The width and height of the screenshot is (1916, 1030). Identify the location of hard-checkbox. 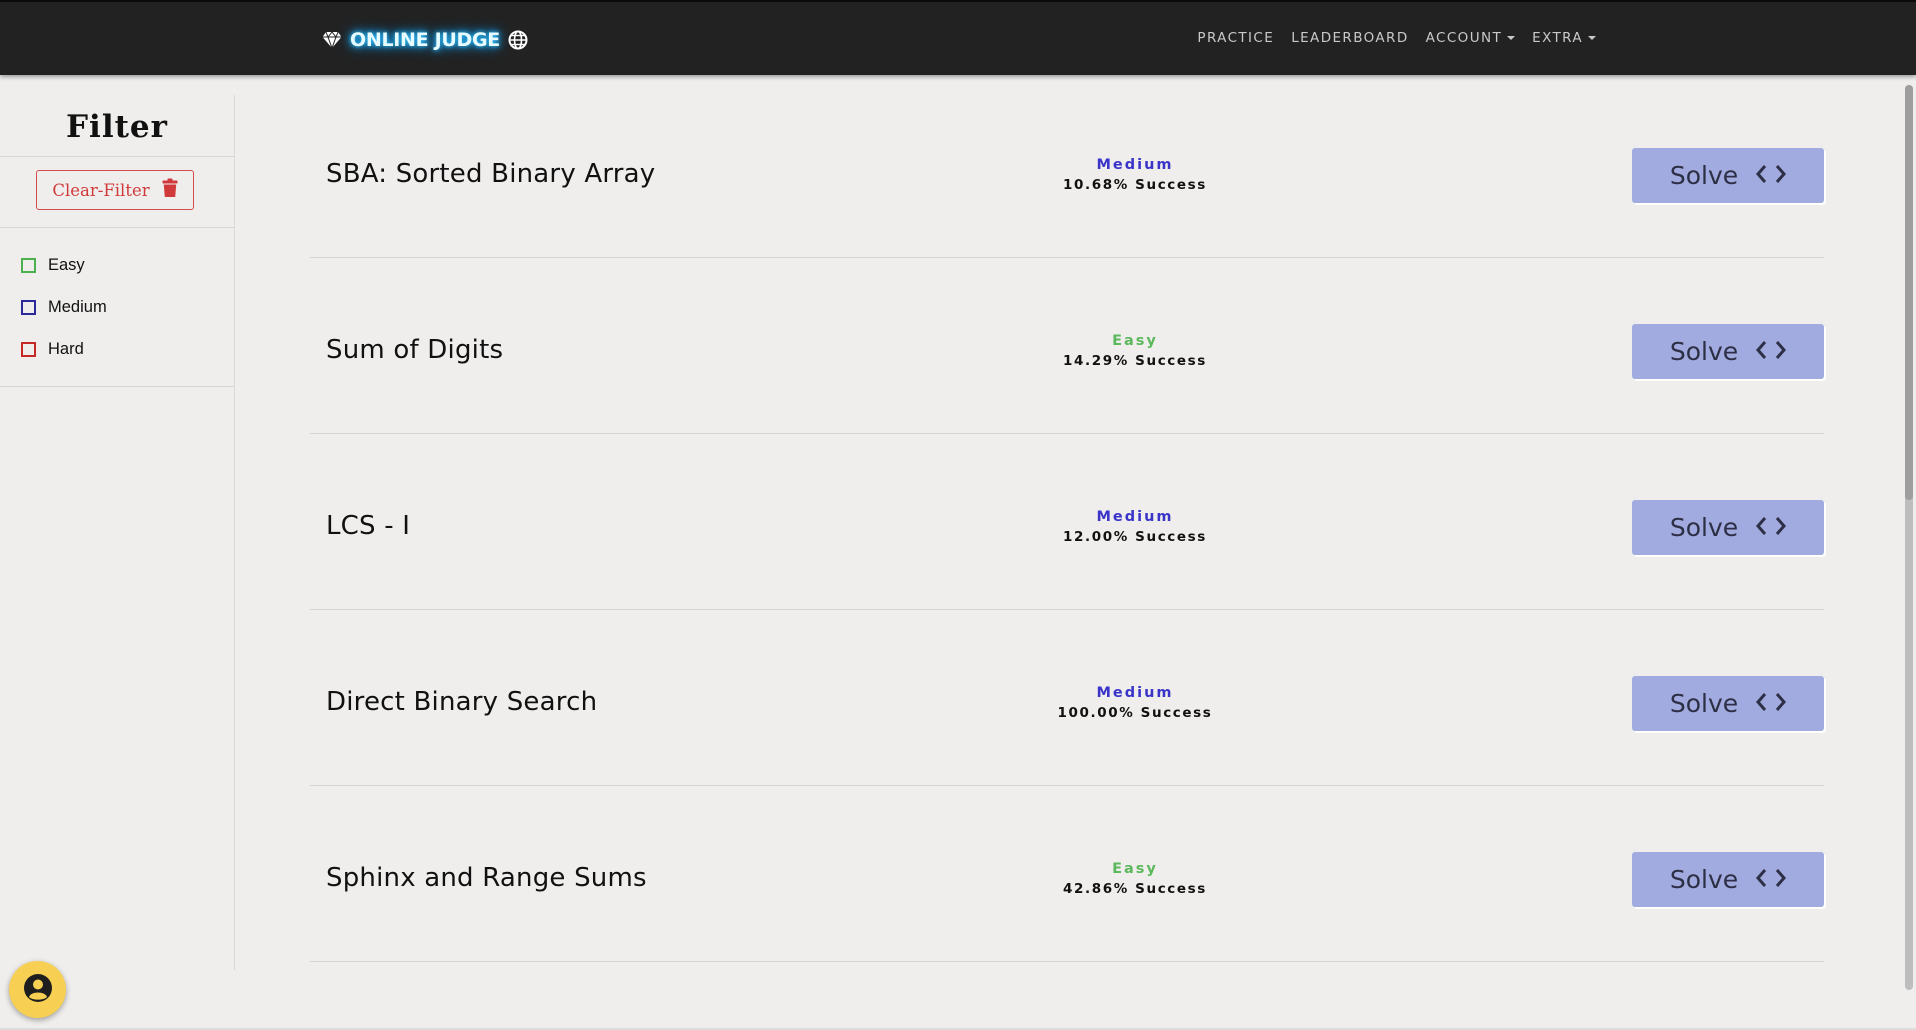
(28, 349).